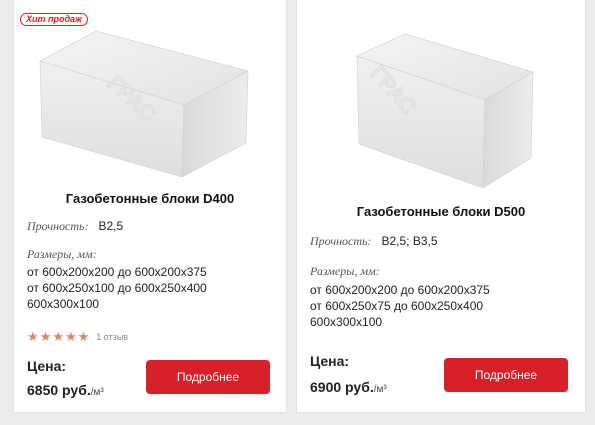 This screenshot has height=425, width=595. What do you see at coordinates (409, 241) in the screenshot?
I see `strength-value: B2,5; B3,5` at bounding box center [409, 241].